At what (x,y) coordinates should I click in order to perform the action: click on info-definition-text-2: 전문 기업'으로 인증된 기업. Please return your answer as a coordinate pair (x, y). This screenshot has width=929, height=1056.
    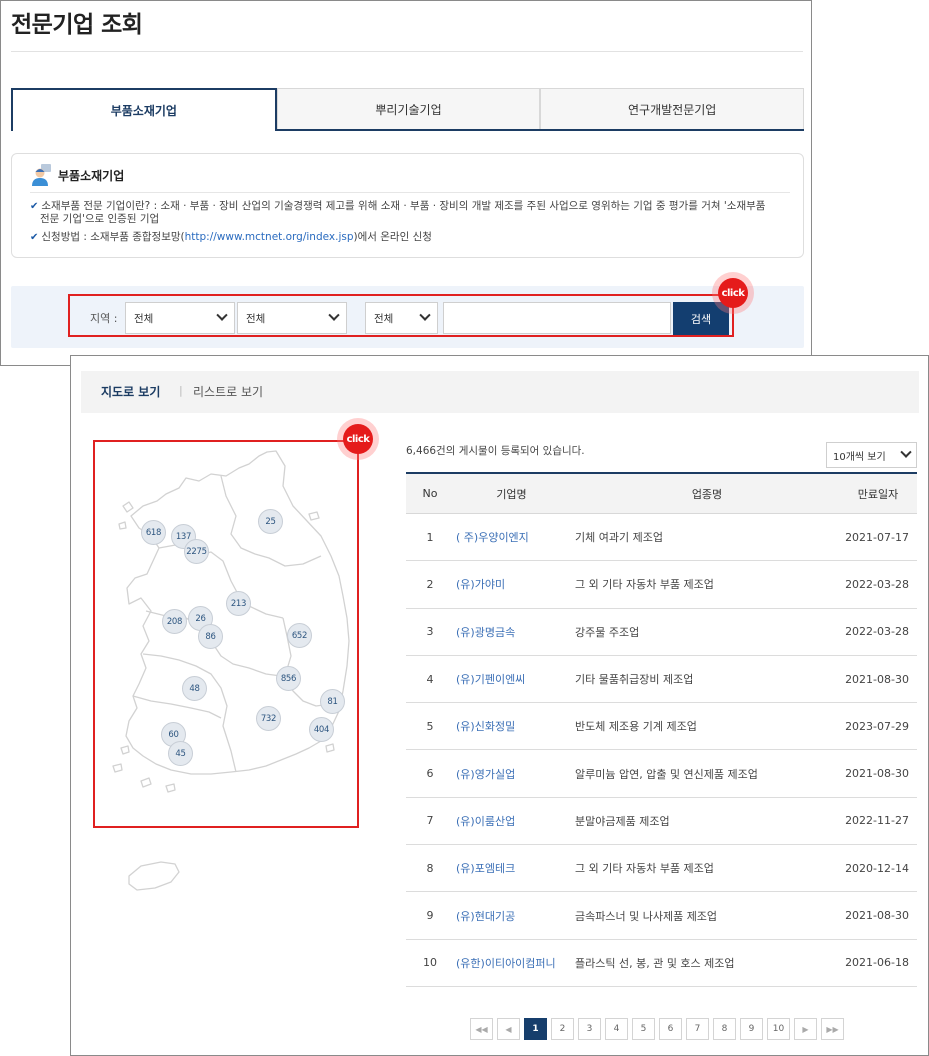
    Looking at the image, I should click on (100, 219).